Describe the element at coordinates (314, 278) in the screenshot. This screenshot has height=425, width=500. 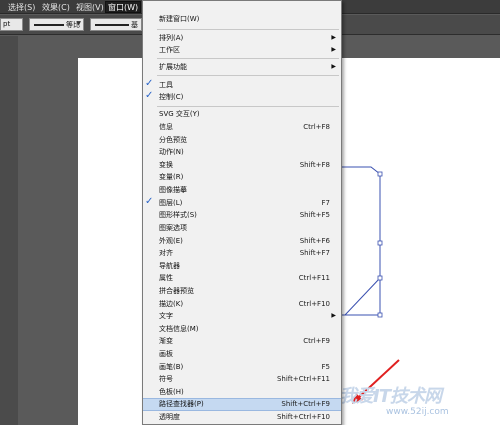
I see `menu-item-shortcut: Ctrl+F11` at that location.